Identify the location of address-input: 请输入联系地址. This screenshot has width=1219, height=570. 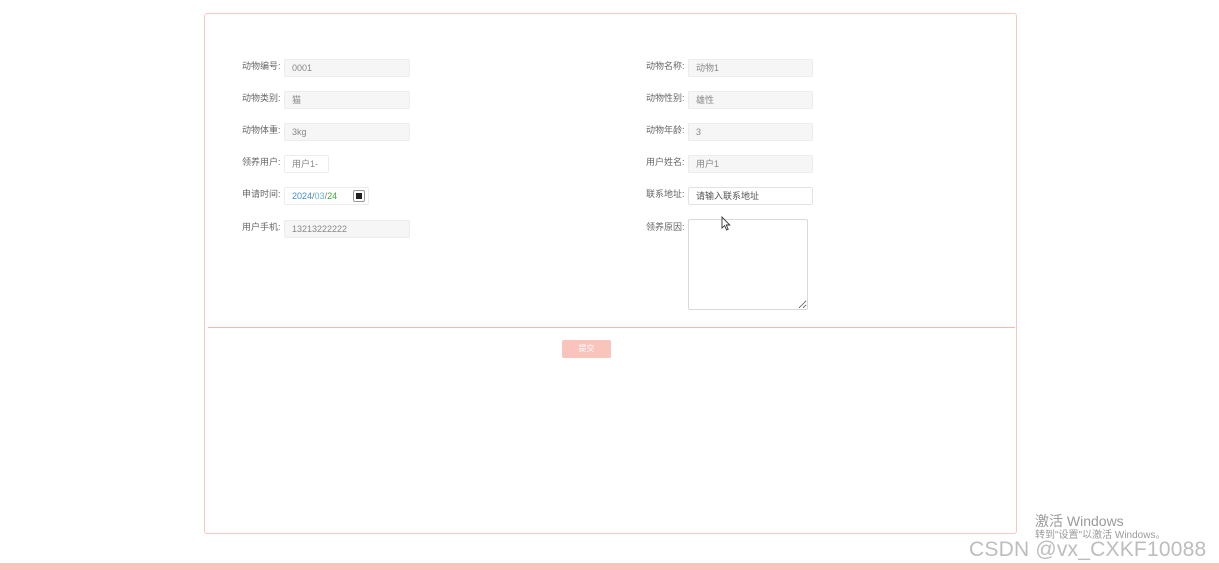
(750, 196).